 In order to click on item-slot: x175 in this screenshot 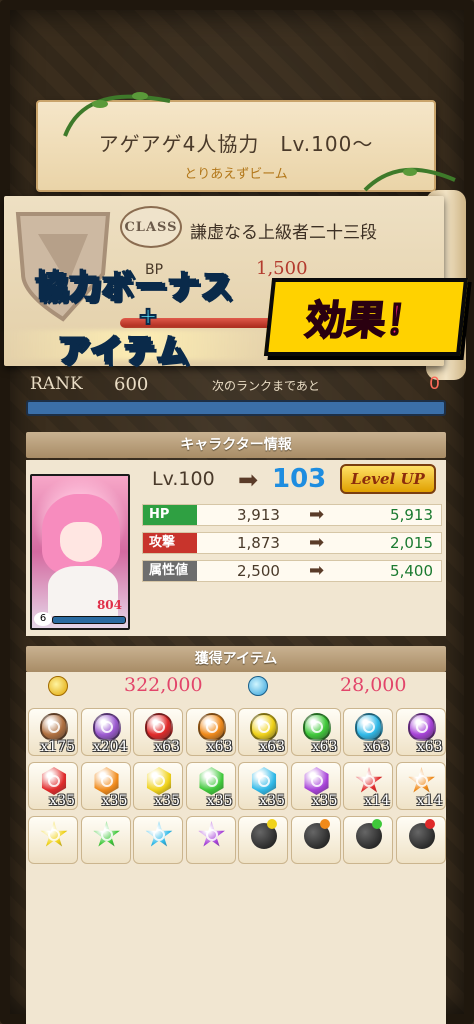, I will do `click(53, 732)`.